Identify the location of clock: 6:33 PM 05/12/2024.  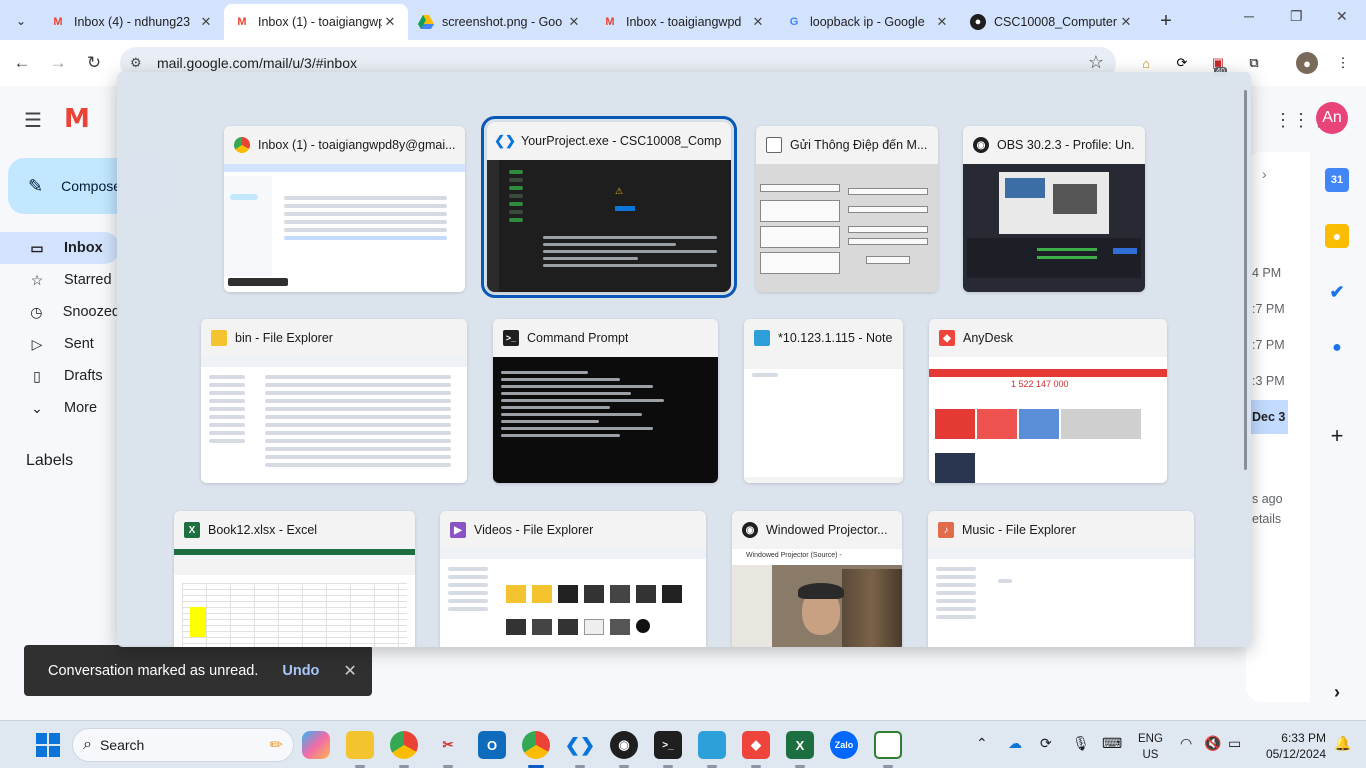
(1294, 746).